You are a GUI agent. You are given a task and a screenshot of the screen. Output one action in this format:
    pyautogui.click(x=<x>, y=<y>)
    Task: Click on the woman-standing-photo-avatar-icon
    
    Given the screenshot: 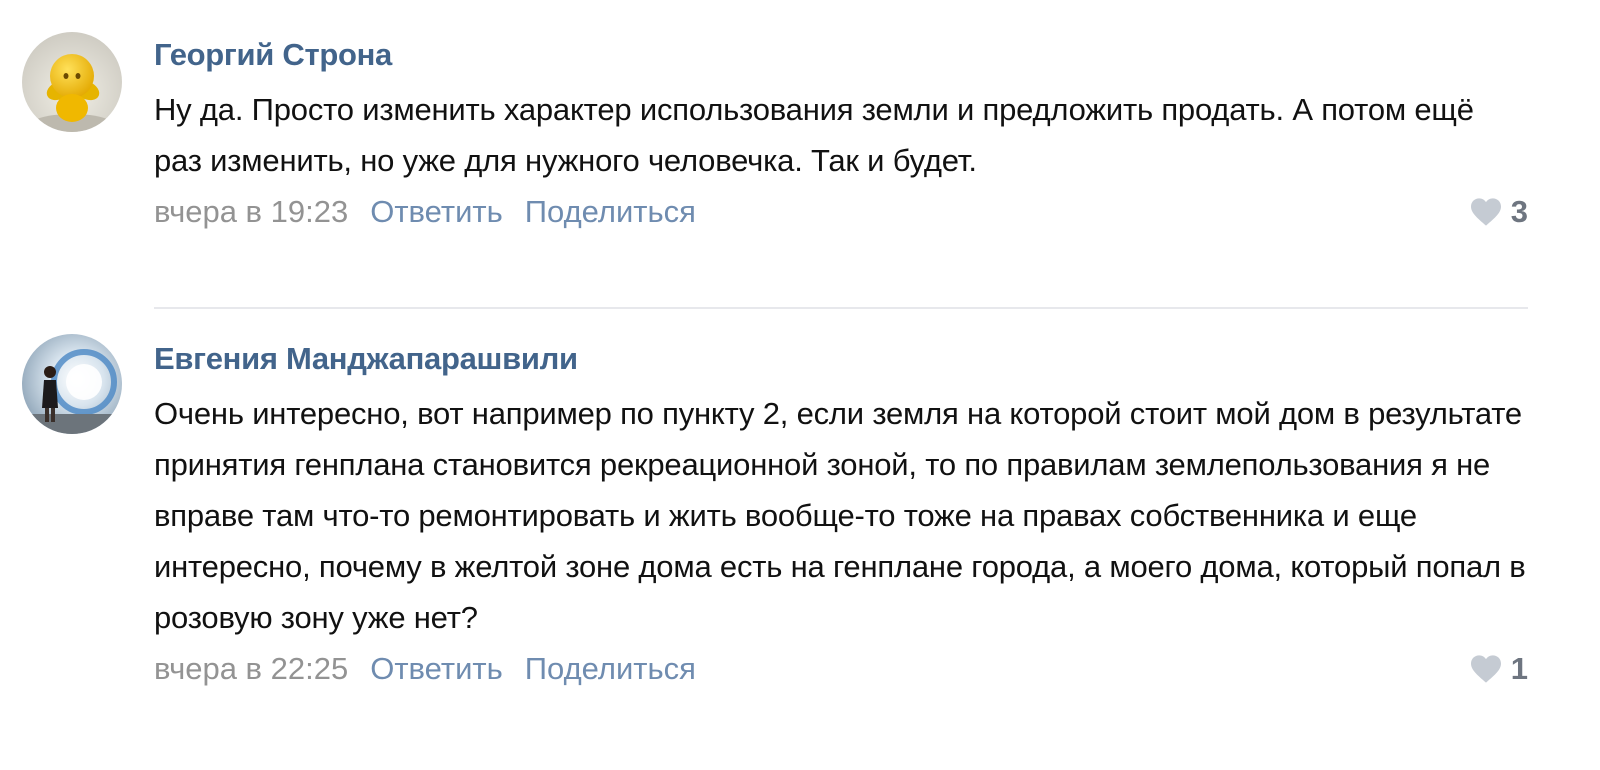 What is the action you would take?
    pyautogui.click(x=72, y=384)
    